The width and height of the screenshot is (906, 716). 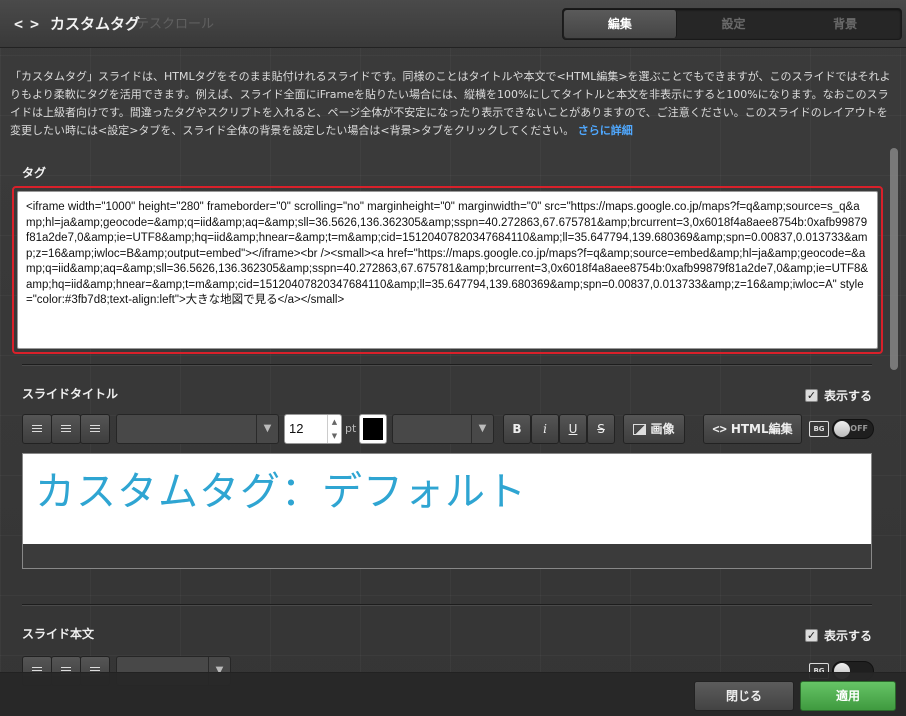 What do you see at coordinates (894, 259) in the screenshot?
I see `scrollbar-thumb` at bounding box center [894, 259].